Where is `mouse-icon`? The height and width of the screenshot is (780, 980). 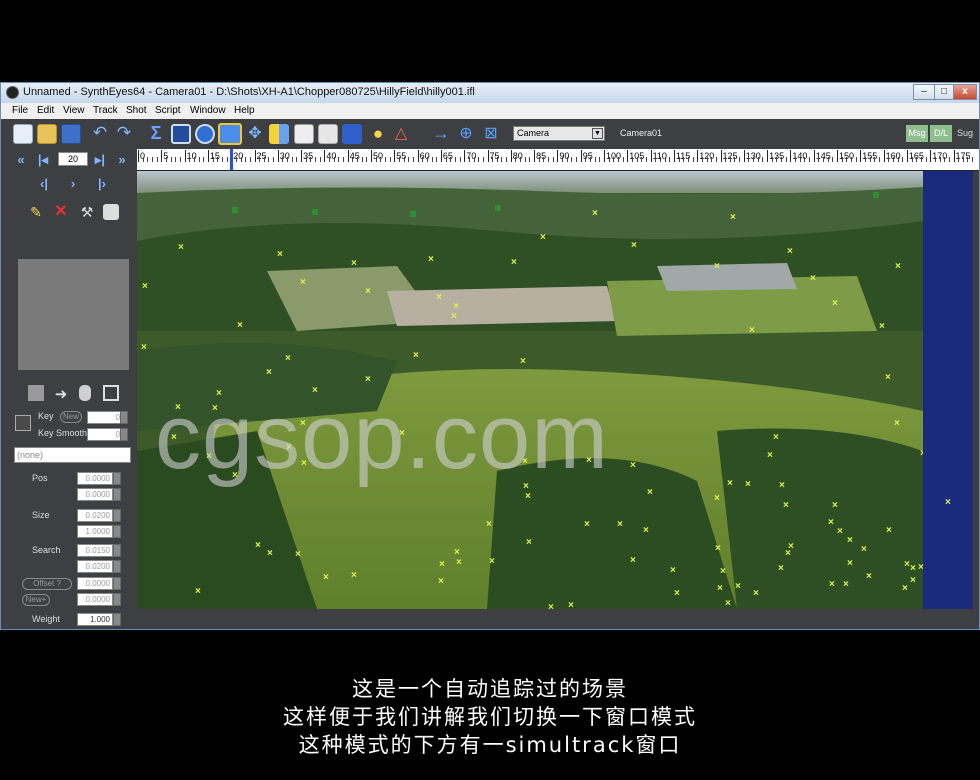
mouse-icon is located at coordinates (85, 393).